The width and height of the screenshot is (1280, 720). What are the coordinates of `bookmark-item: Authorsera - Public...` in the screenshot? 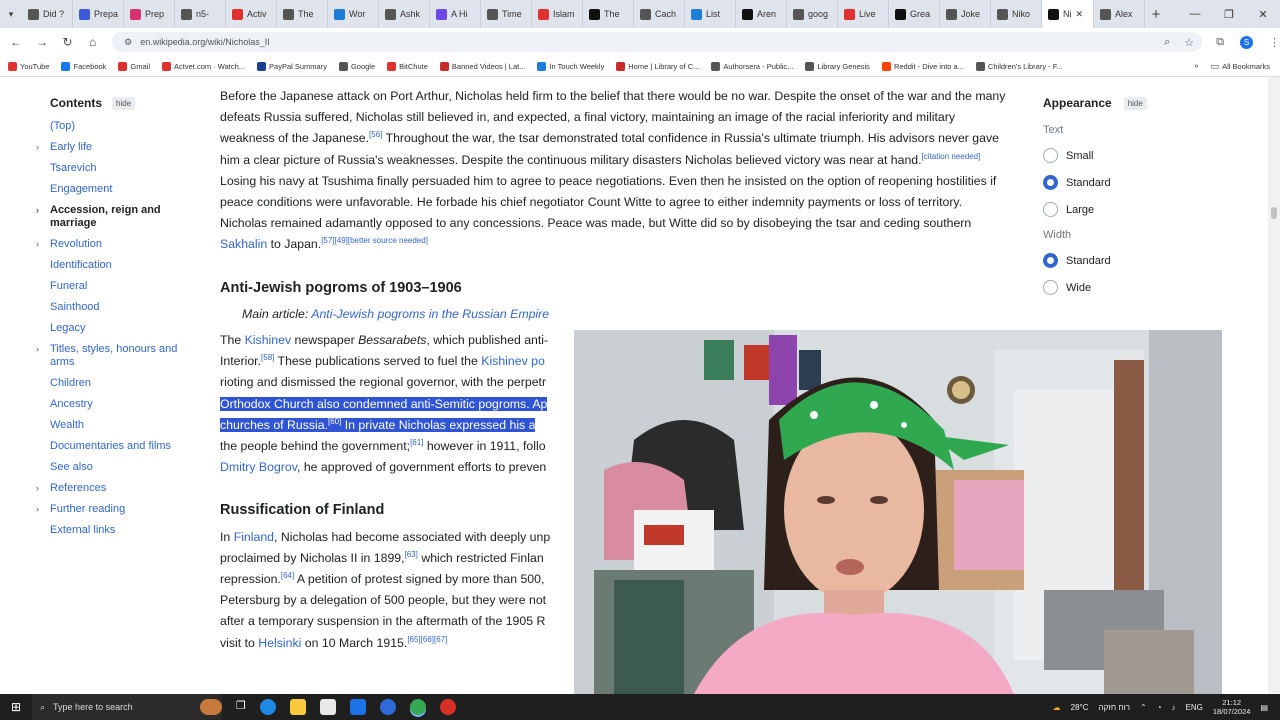 It's located at (752, 66).